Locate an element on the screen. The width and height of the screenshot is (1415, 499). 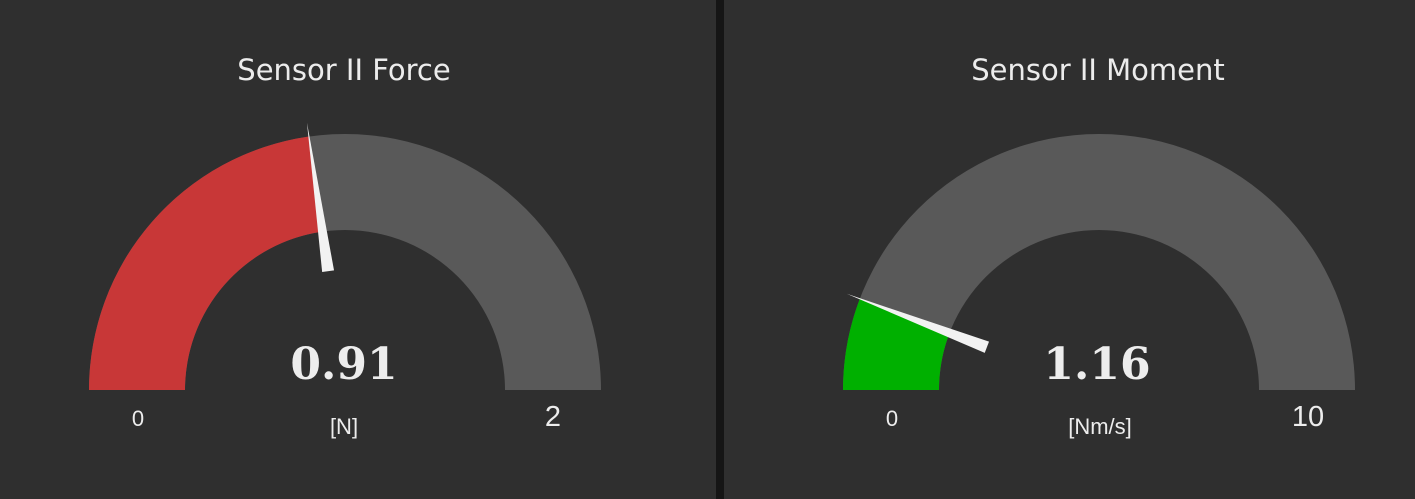
gauge-max-label: 2 is located at coordinates (553, 417).